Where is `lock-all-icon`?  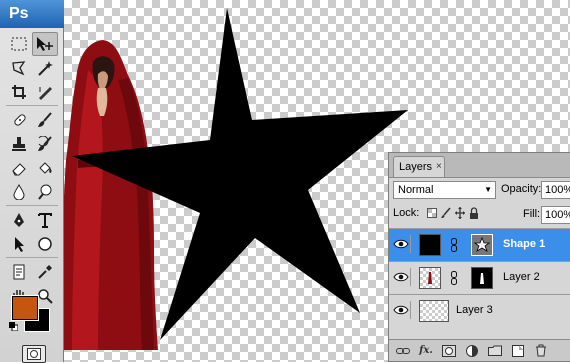
lock-all-icon is located at coordinates (474, 213).